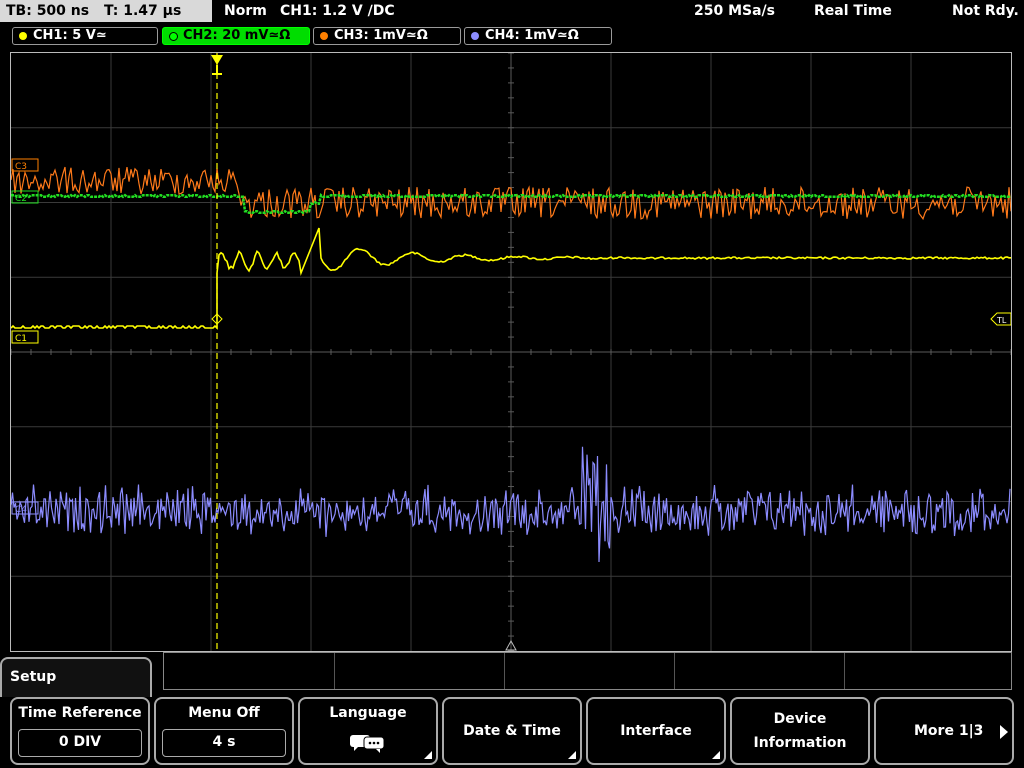 The image size is (1024, 768). Describe the element at coordinates (587, 671) in the screenshot. I see `bottom-display-strip` at that location.